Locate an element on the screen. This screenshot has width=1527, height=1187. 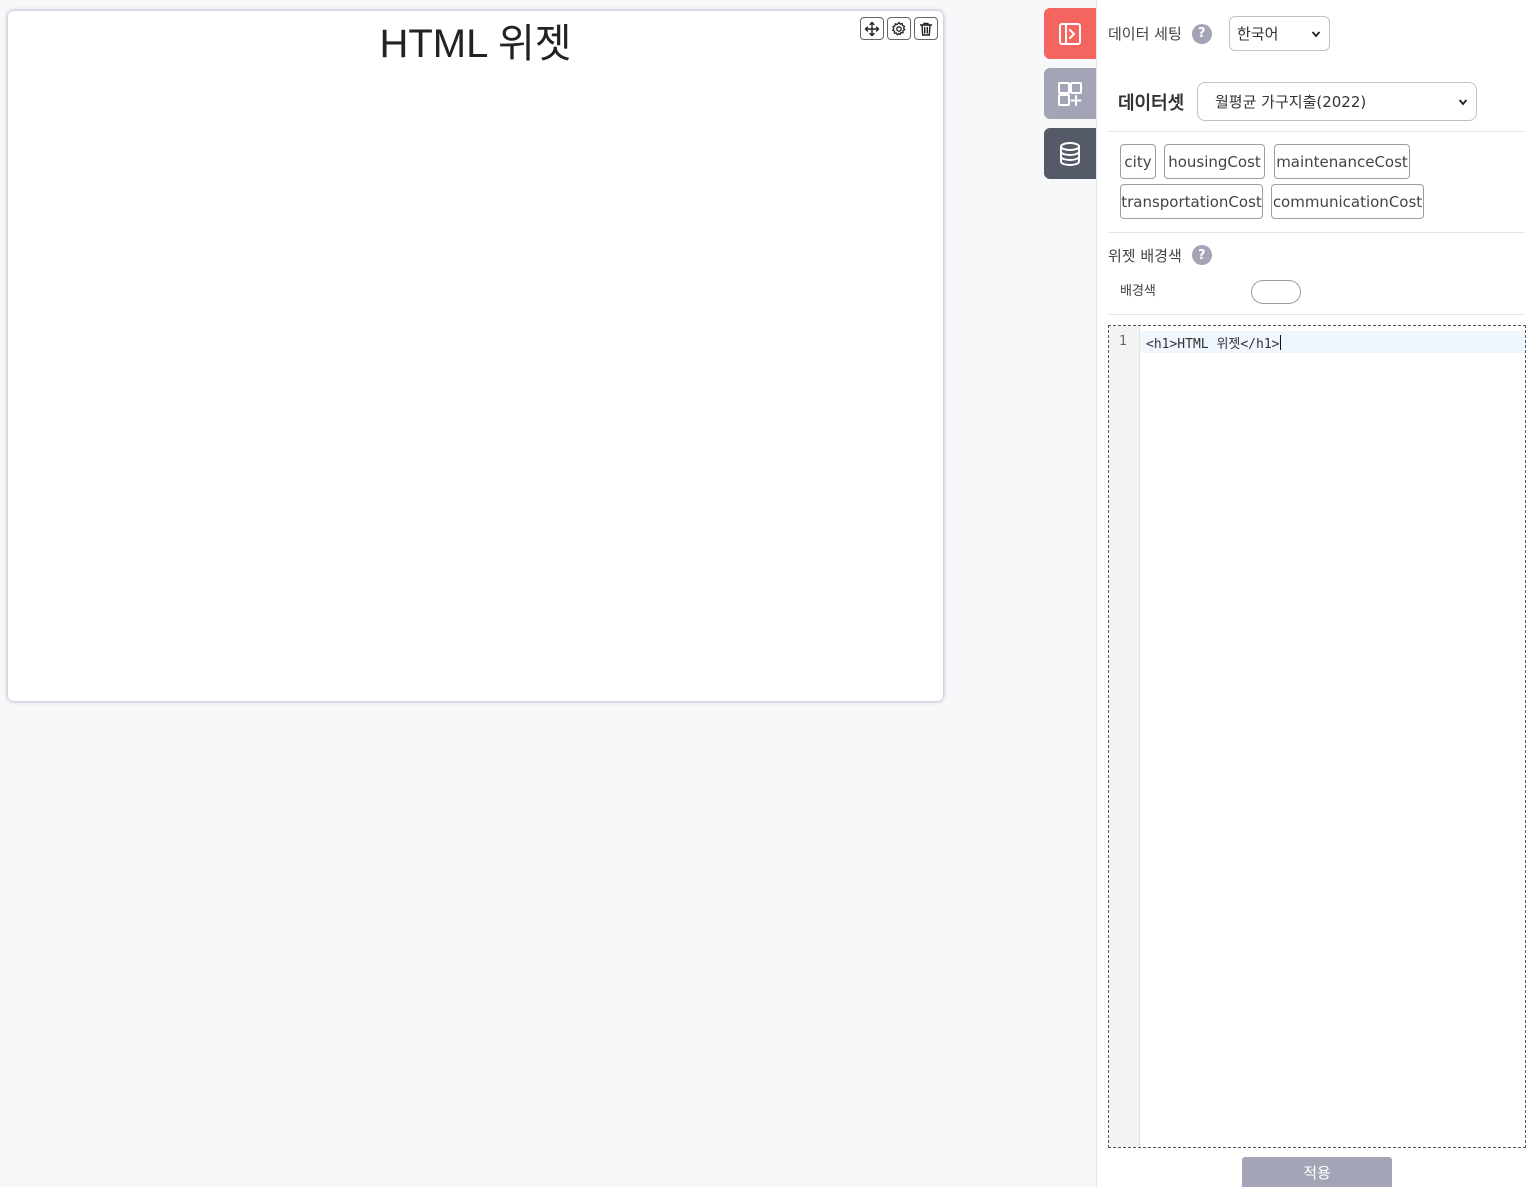
move-button is located at coordinates (872, 28).